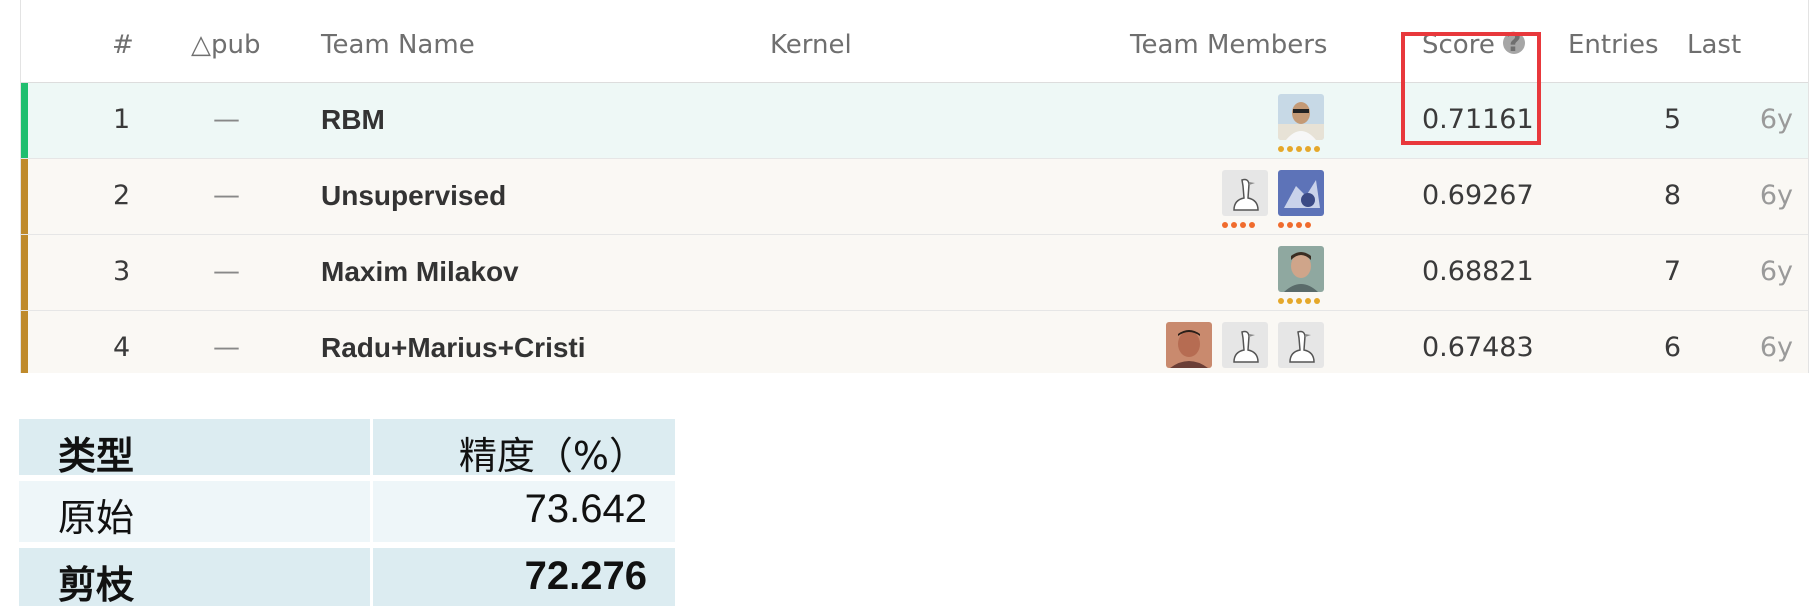 Image resolution: width=1811 pixels, height=606 pixels. I want to click on score-highlight-box, so click(1471, 88).